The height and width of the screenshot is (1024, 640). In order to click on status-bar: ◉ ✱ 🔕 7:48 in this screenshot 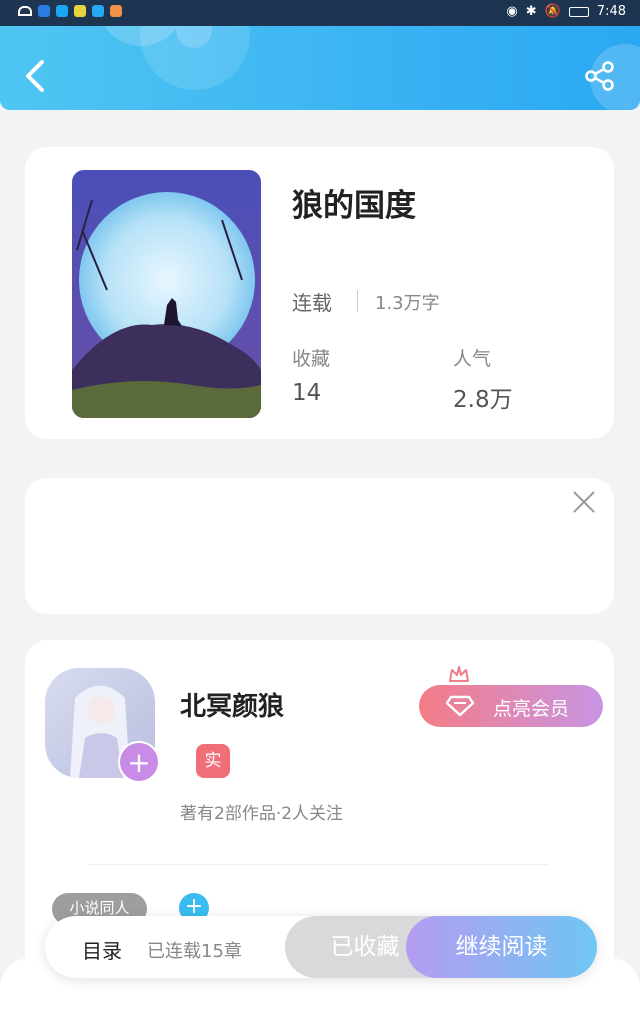, I will do `click(320, 13)`.